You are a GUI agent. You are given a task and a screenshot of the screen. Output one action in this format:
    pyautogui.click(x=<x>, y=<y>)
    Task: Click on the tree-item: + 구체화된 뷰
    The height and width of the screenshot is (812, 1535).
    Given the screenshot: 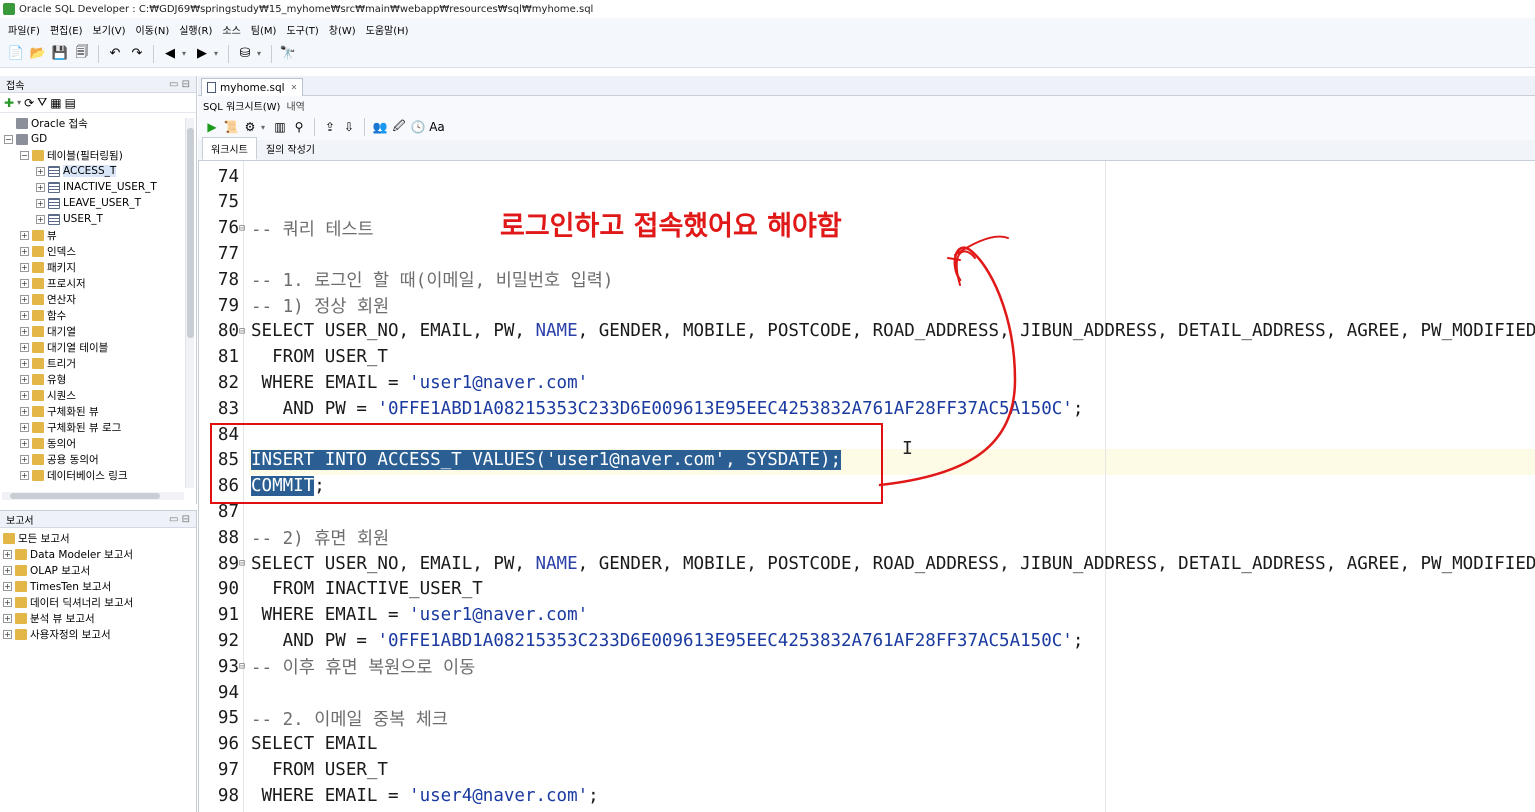 What is the action you would take?
    pyautogui.click(x=59, y=411)
    